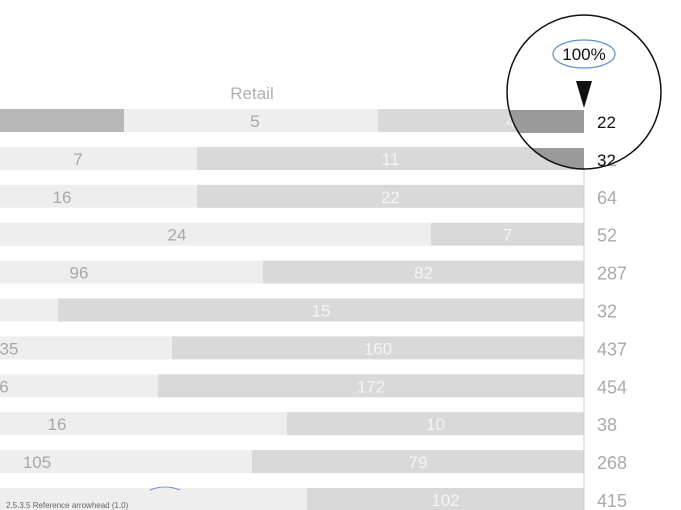 Image resolution: width=681 pixels, height=510 pixels. What do you see at coordinates (607, 198) in the screenshot?
I see `label-total-row2: 64` at bounding box center [607, 198].